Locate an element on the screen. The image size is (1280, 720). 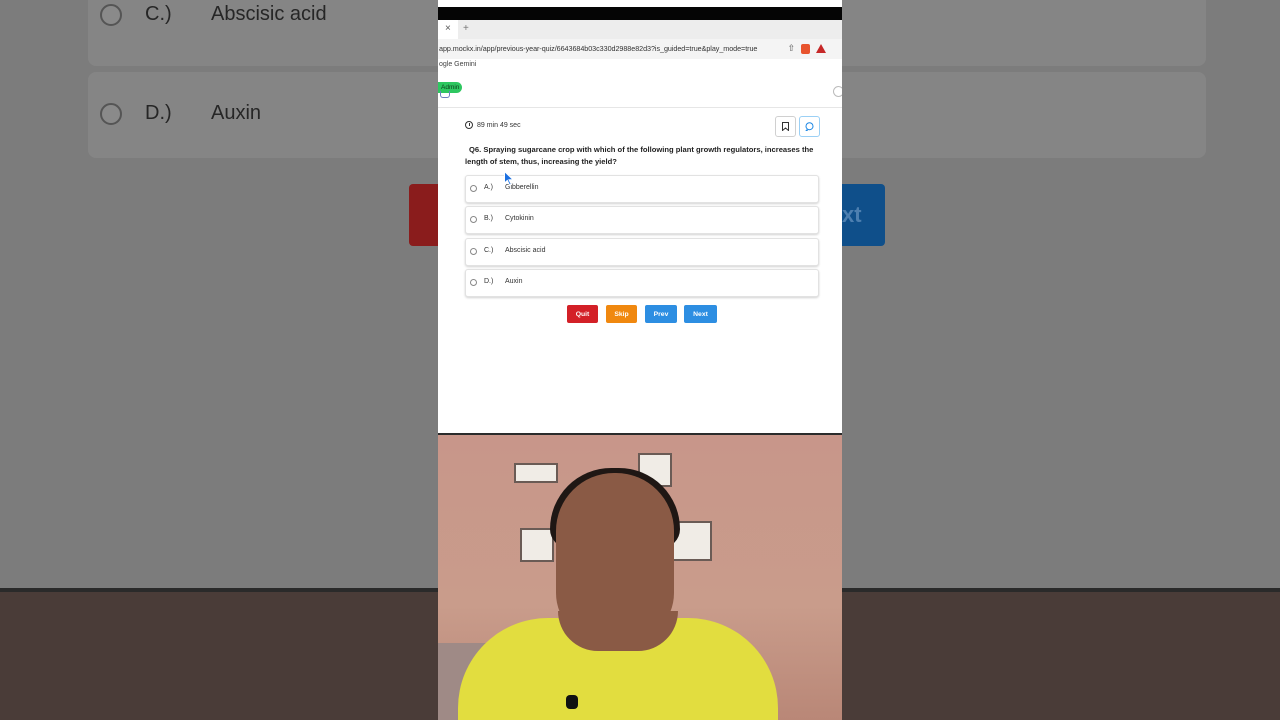
discuss-button is located at coordinates (809, 126).